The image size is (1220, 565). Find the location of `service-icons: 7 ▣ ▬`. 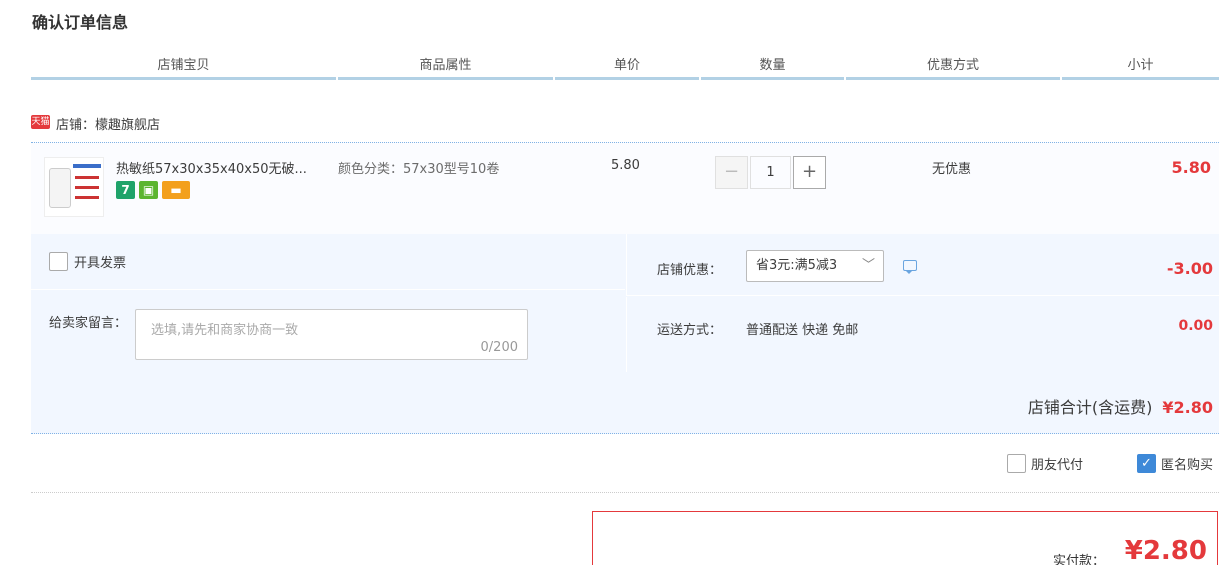

service-icons: 7 ▣ ▬ is located at coordinates (153, 190).